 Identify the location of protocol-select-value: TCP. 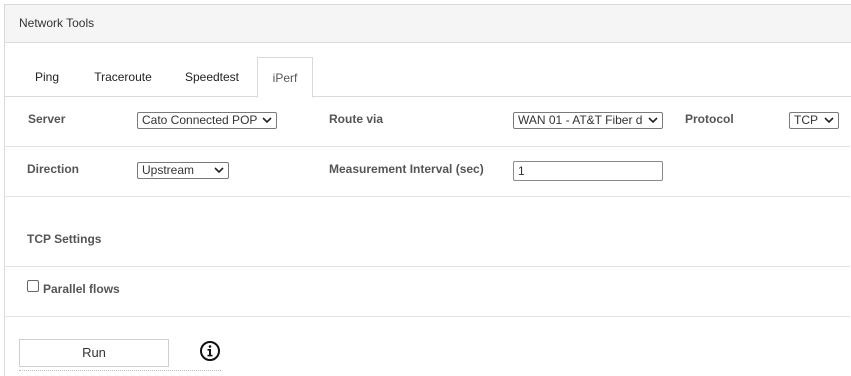
(806, 120).